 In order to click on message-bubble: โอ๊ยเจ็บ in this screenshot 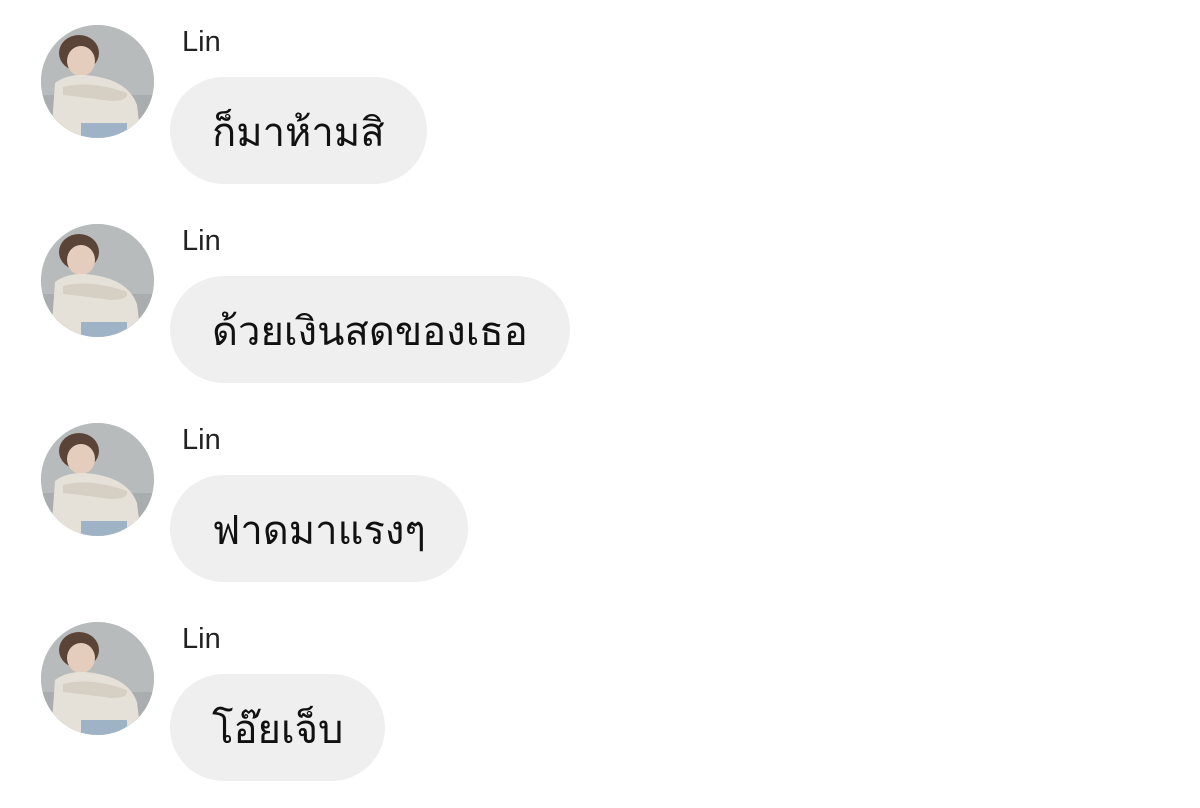, I will do `click(278, 727)`.